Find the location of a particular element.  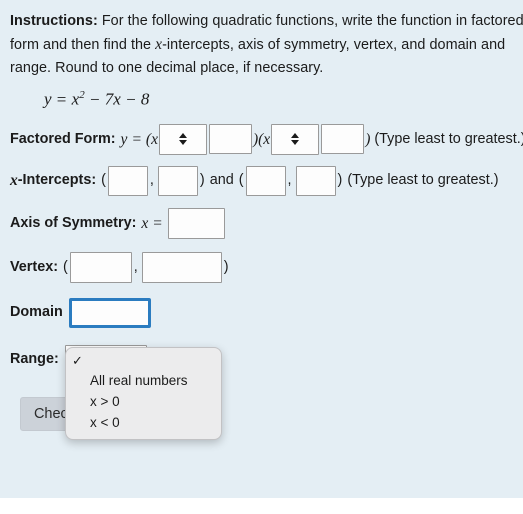

x-intercepts-close-paren-1: ) is located at coordinates (202, 180).